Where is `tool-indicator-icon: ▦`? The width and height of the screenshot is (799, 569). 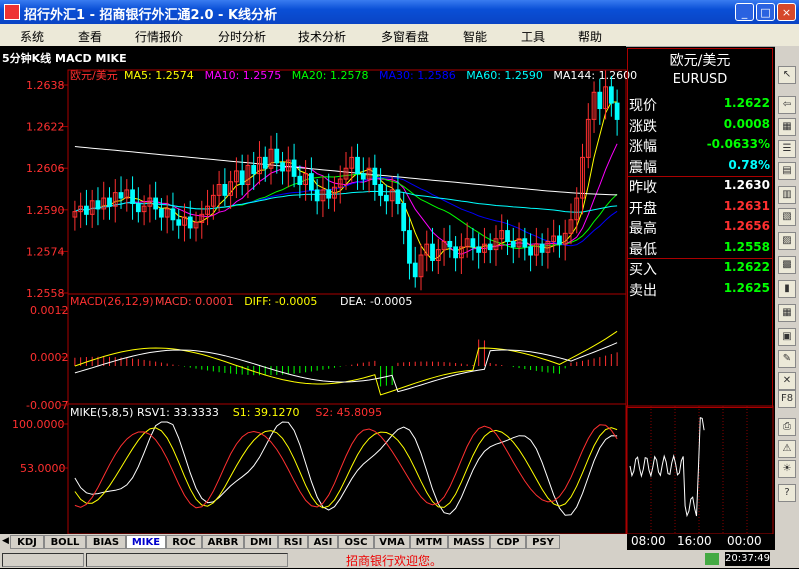 tool-indicator-icon: ▦ is located at coordinates (787, 313).